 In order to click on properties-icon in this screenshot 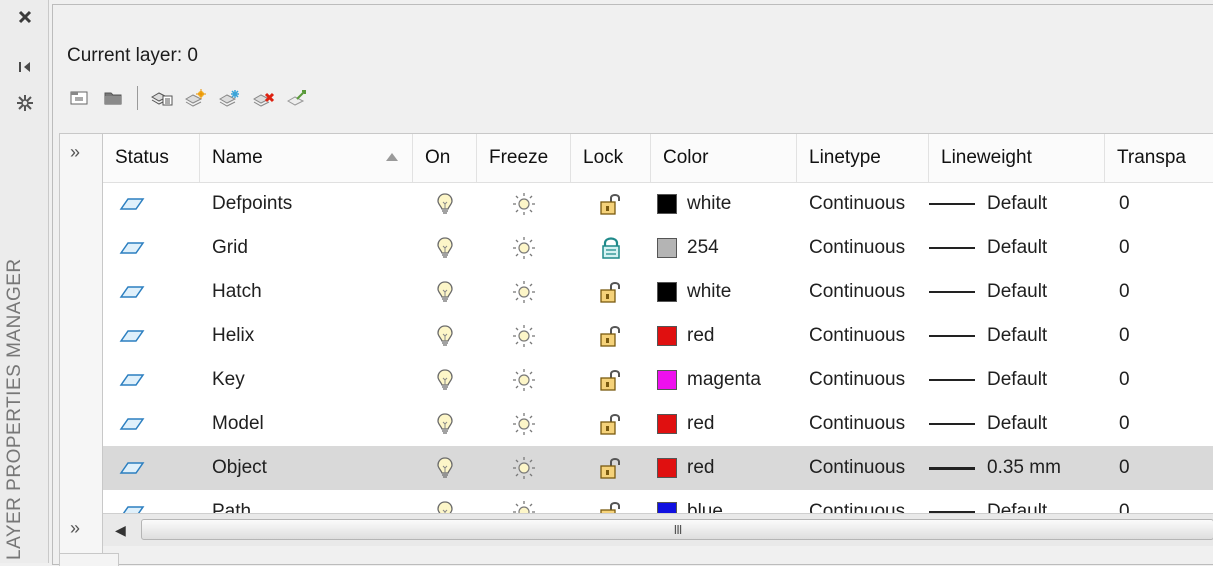, I will do `click(25, 103)`.